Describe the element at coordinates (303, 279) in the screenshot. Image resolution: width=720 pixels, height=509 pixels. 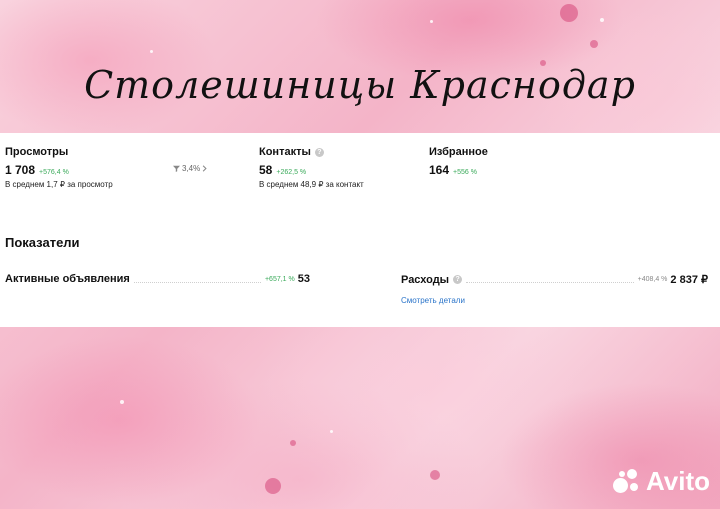
I see `active-ads-value: 53` at that location.